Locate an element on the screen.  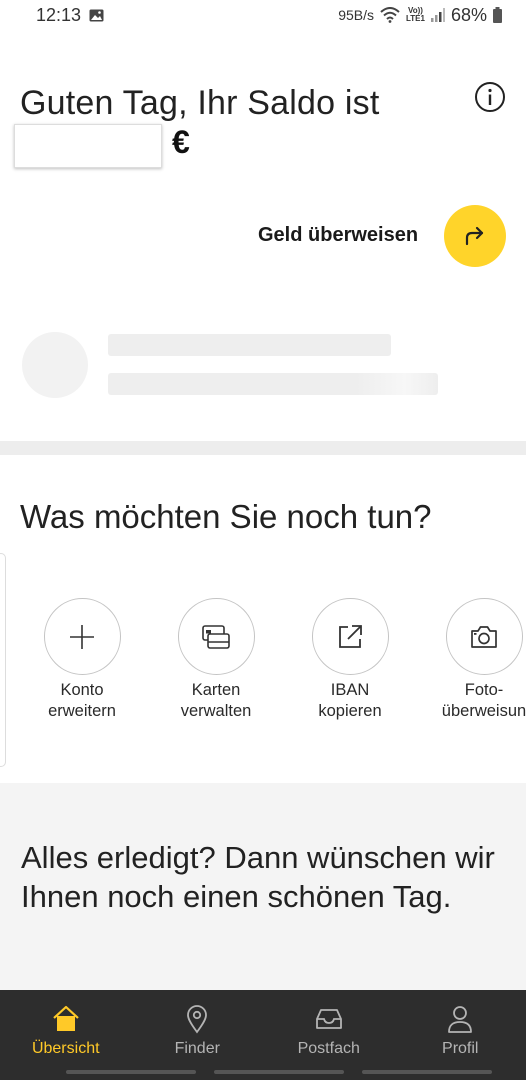
transfer-label: Geld überweisen is located at coordinates (338, 235).